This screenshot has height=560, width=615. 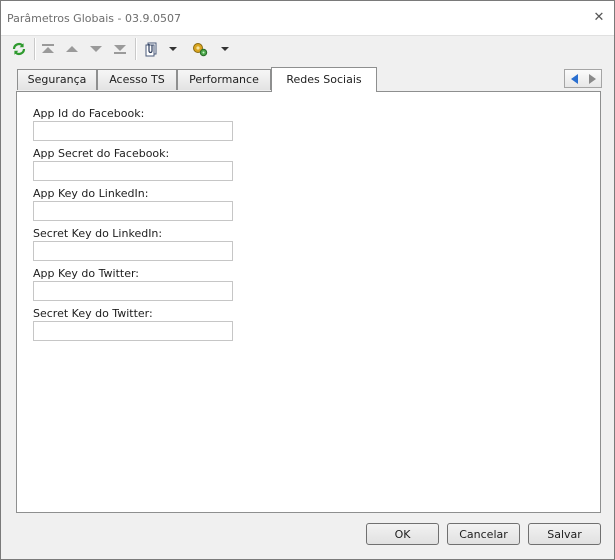 What do you see at coordinates (133, 171) in the screenshot?
I see `facebook-app-secret-input` at bounding box center [133, 171].